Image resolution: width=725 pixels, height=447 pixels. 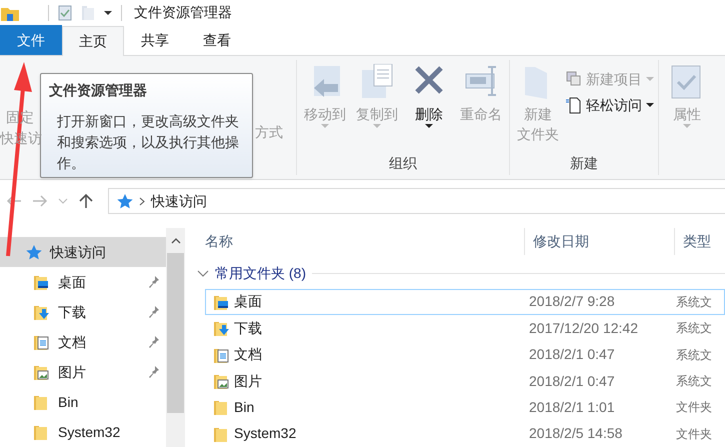 What do you see at coordinates (403, 163) in the screenshot?
I see `group-label: 组织` at bounding box center [403, 163].